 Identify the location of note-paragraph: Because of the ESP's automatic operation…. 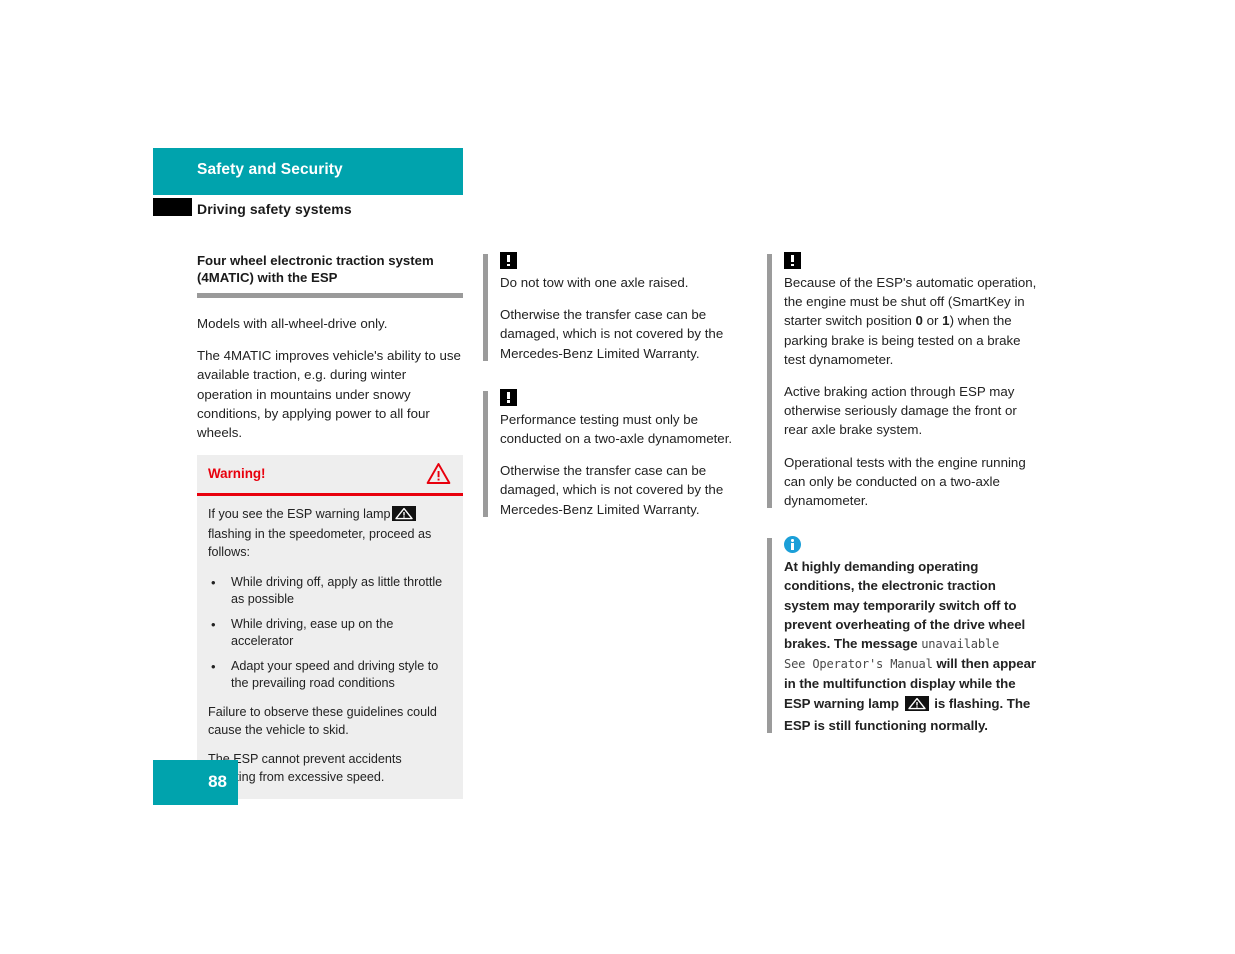
(910, 321).